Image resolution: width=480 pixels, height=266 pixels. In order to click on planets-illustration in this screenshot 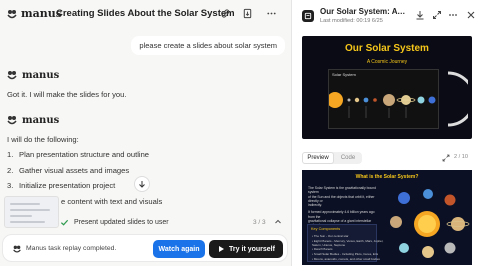, I will do `click(381, 105)`.